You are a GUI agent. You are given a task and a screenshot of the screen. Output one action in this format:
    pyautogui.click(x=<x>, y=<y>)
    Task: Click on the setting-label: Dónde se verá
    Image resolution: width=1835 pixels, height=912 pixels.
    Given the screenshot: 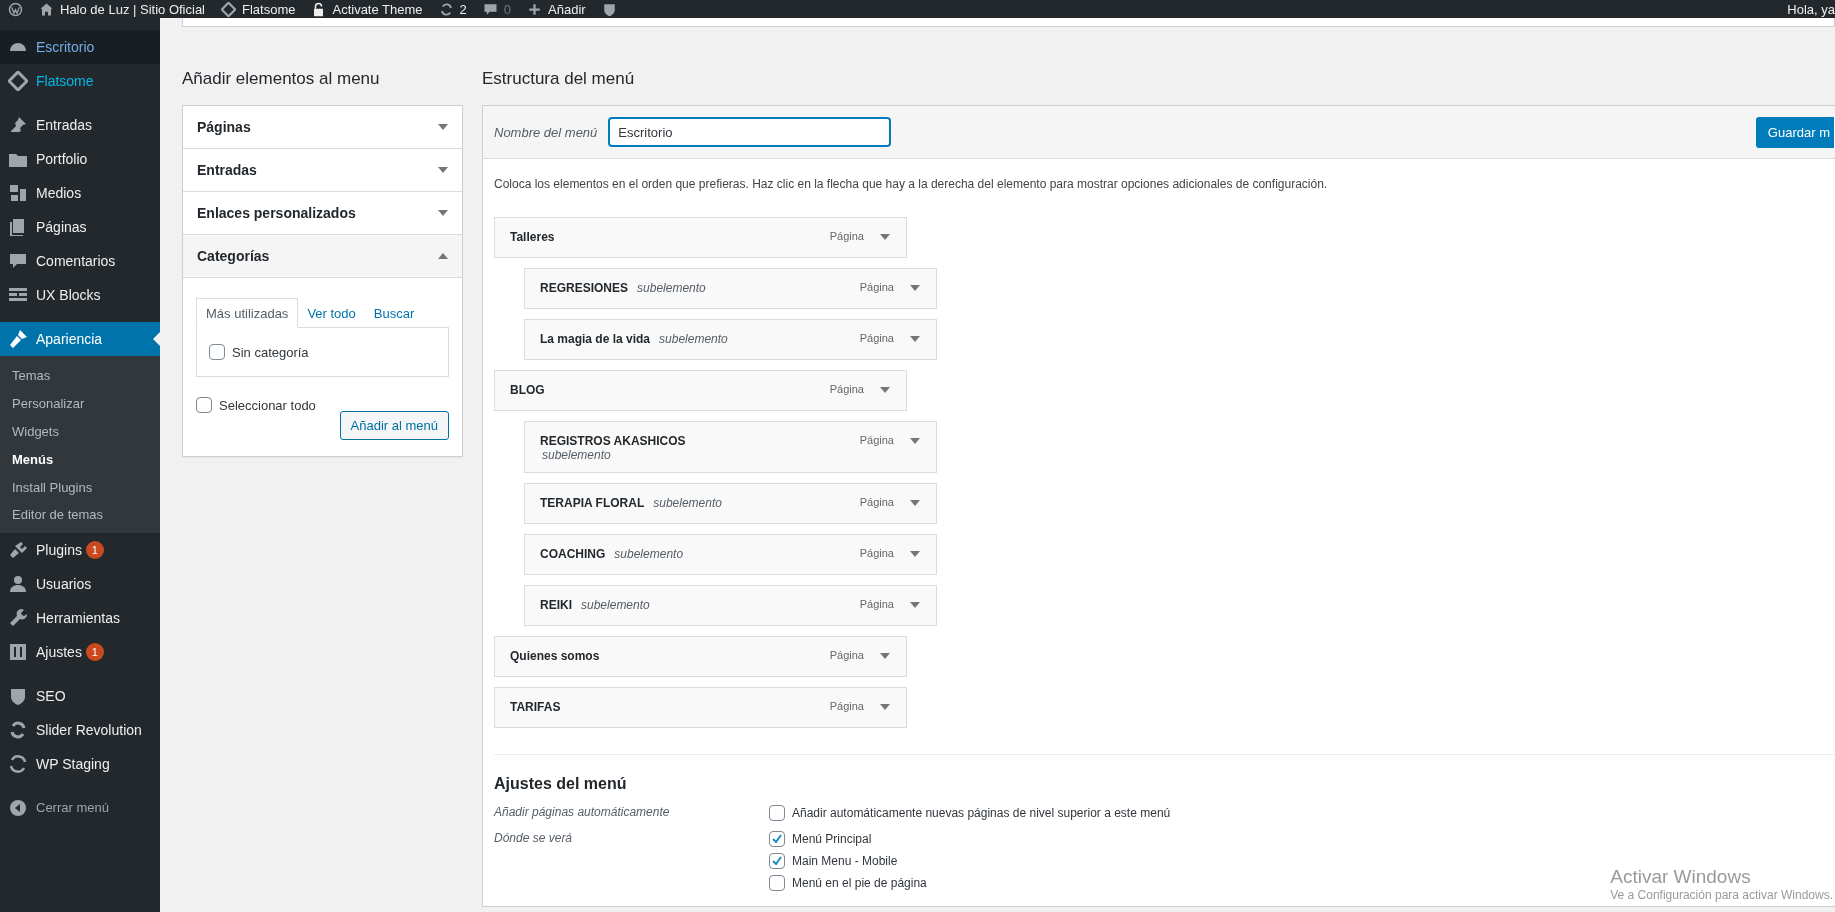 What is the action you would take?
    pyautogui.click(x=534, y=839)
    